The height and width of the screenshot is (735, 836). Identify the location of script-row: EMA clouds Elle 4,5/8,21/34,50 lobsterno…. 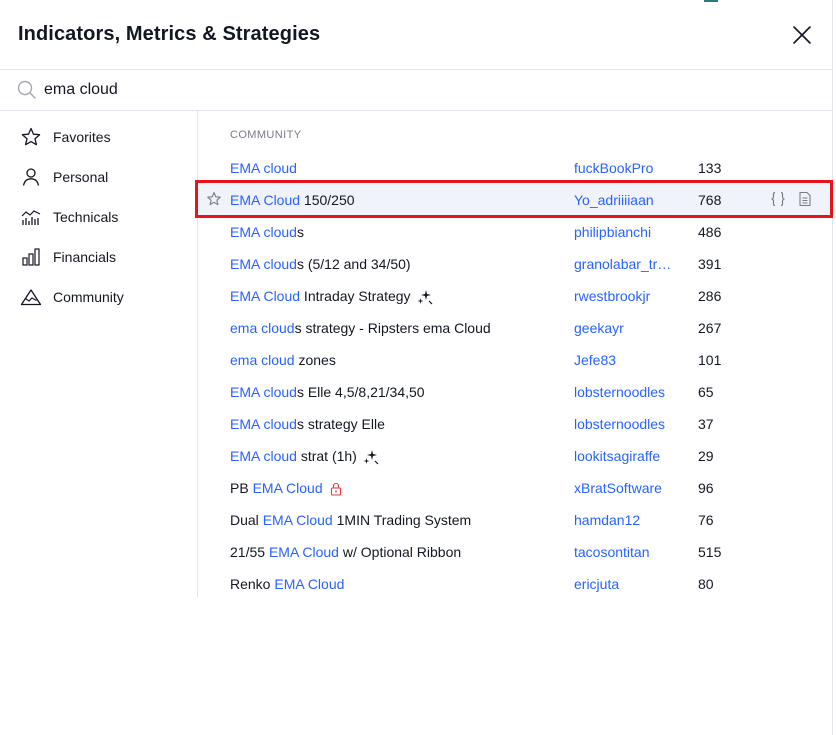
(515, 391).